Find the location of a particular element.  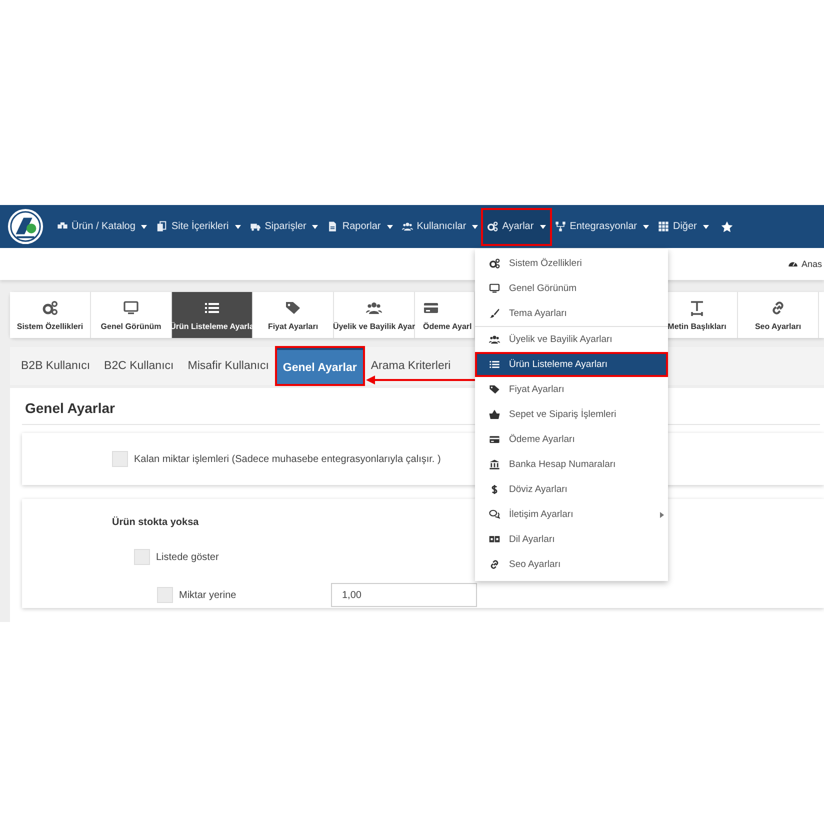

menu-item: Banka Hesap Numaraları is located at coordinates (571, 464).